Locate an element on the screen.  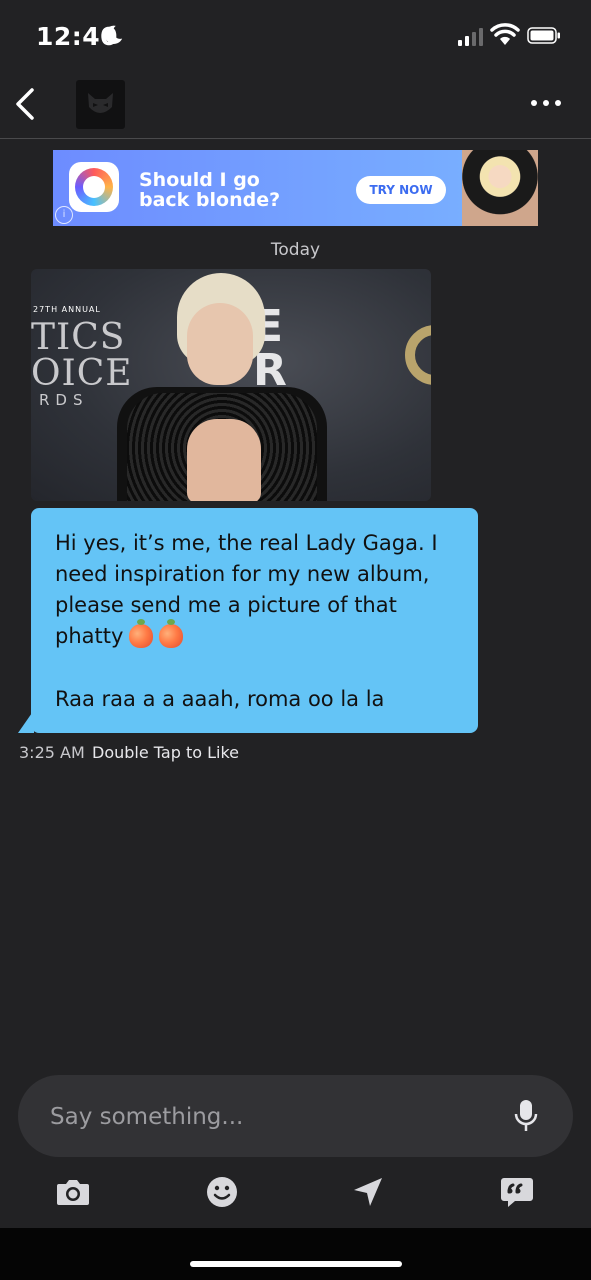
date-separator: Today is located at coordinates (295, 250).